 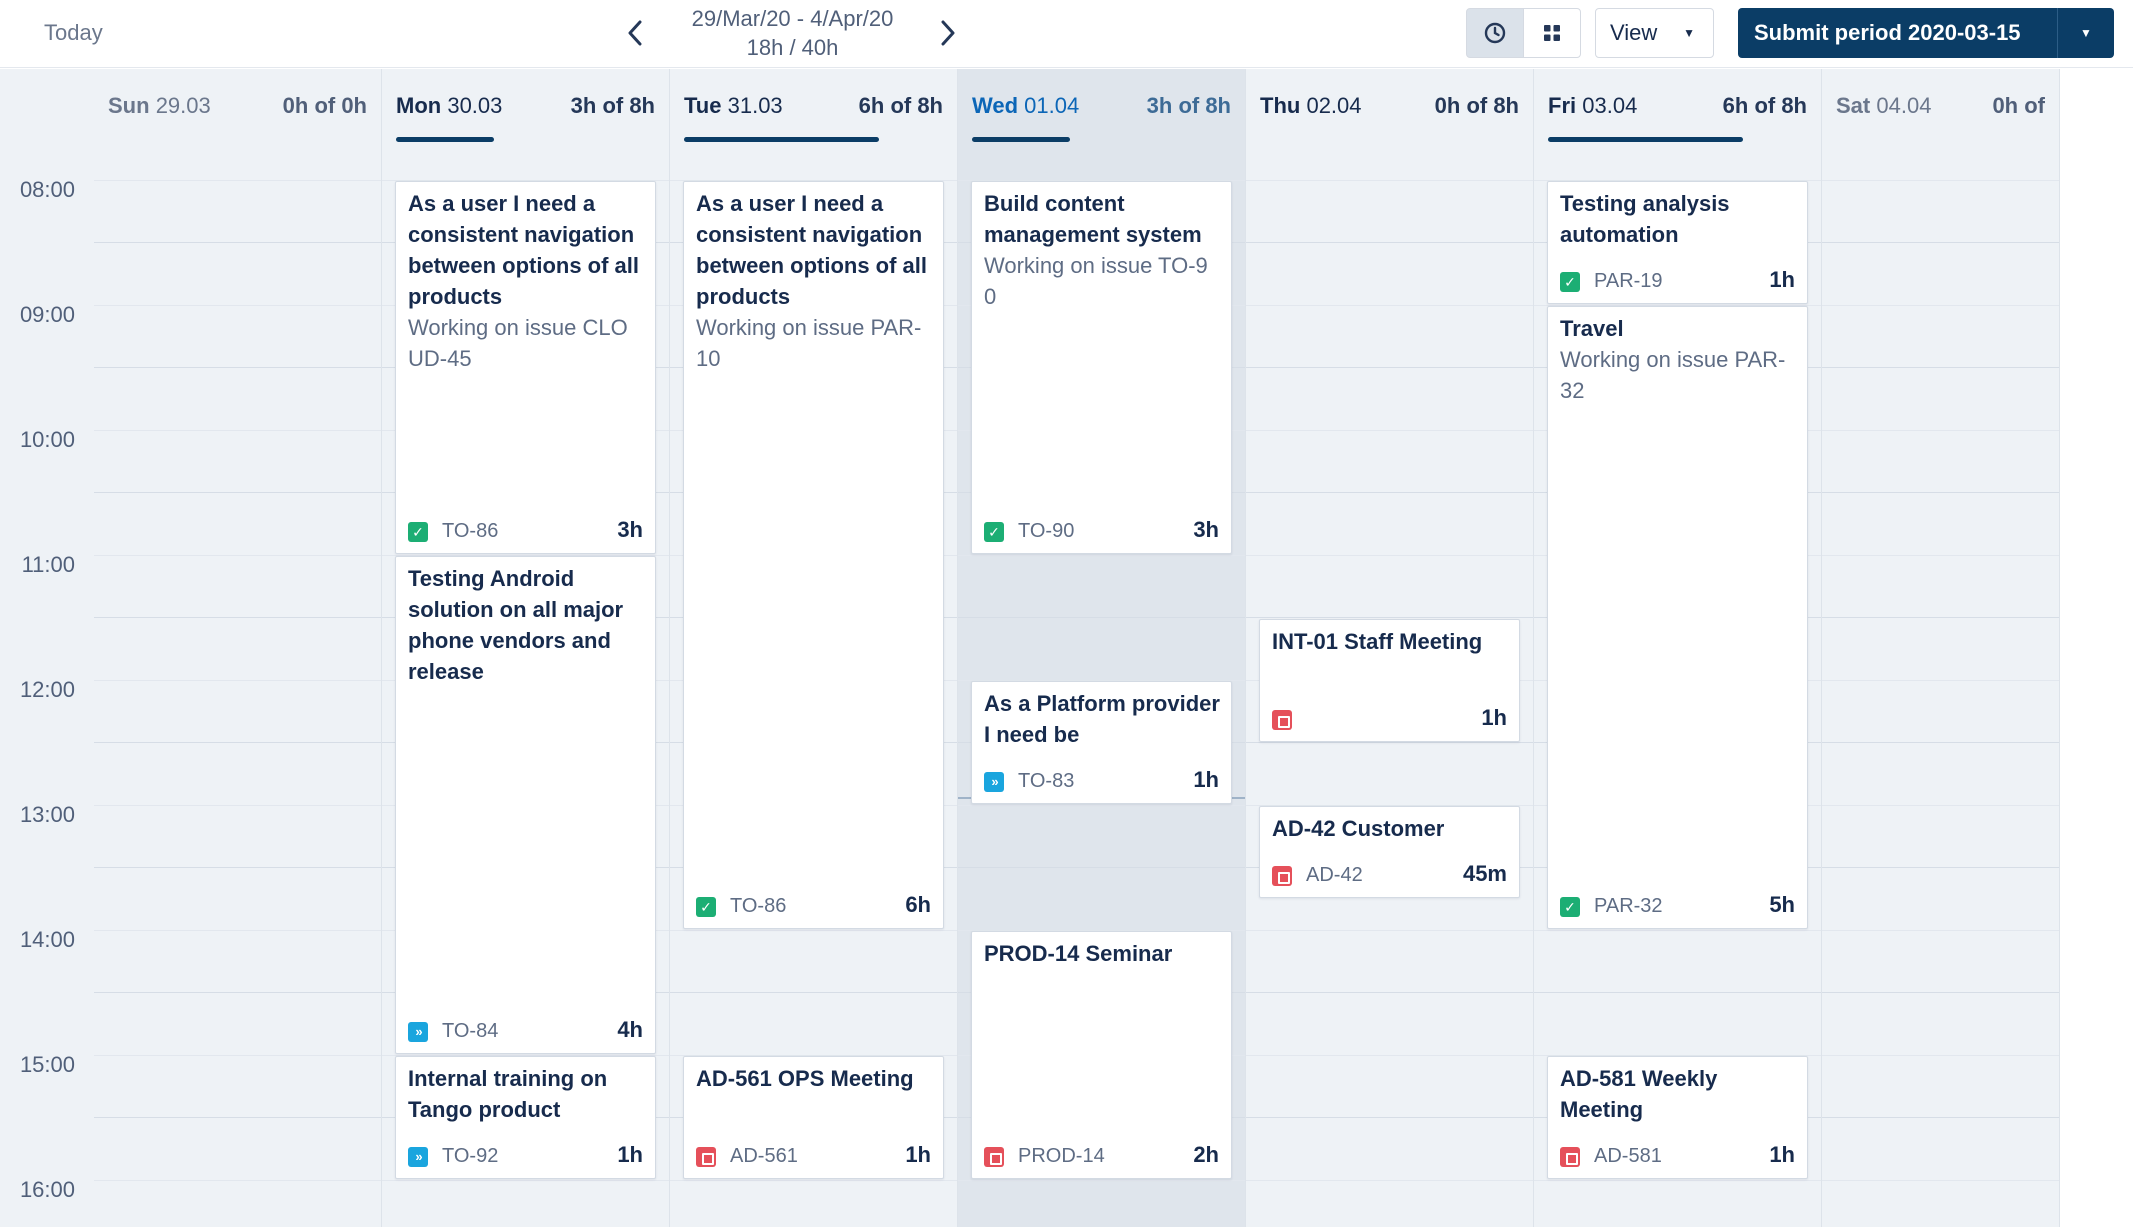 What do you see at coordinates (73, 33) in the screenshot?
I see `today-button: Today` at bounding box center [73, 33].